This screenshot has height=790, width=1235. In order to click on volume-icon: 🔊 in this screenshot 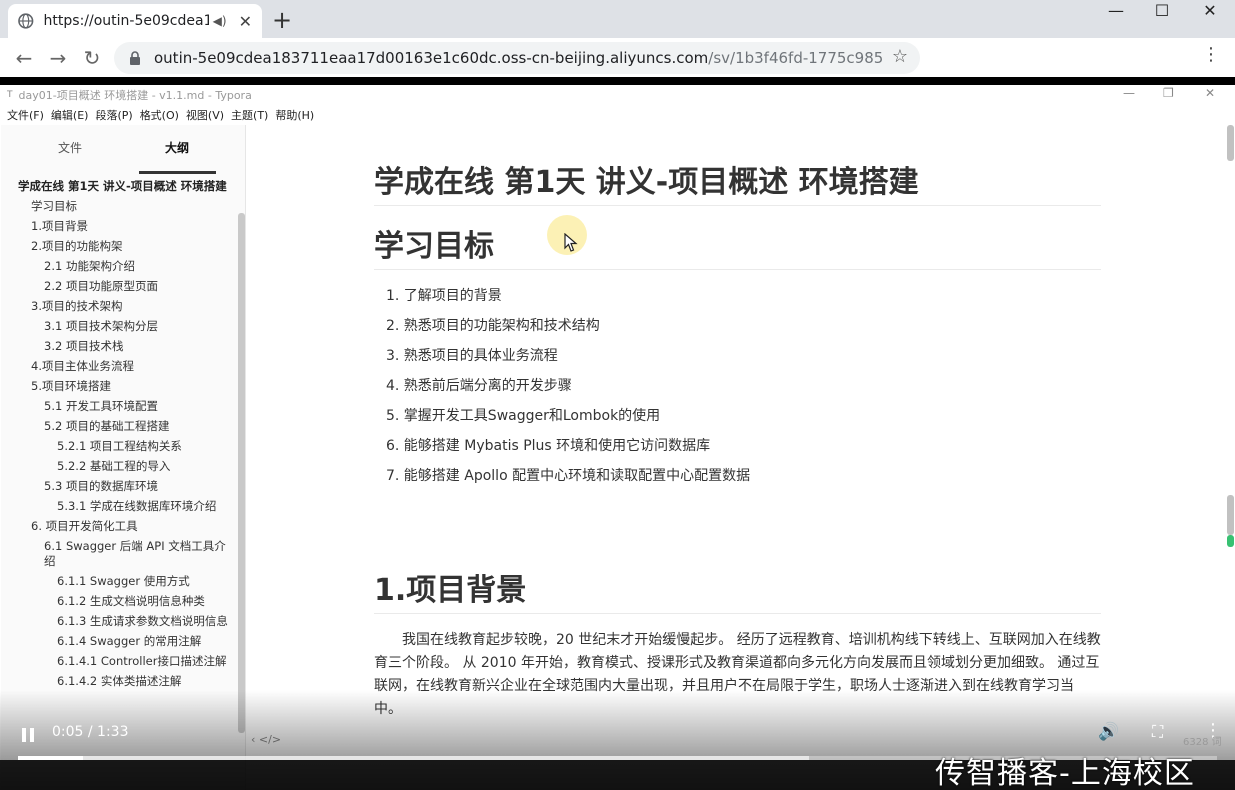, I will do `click(1108, 732)`.